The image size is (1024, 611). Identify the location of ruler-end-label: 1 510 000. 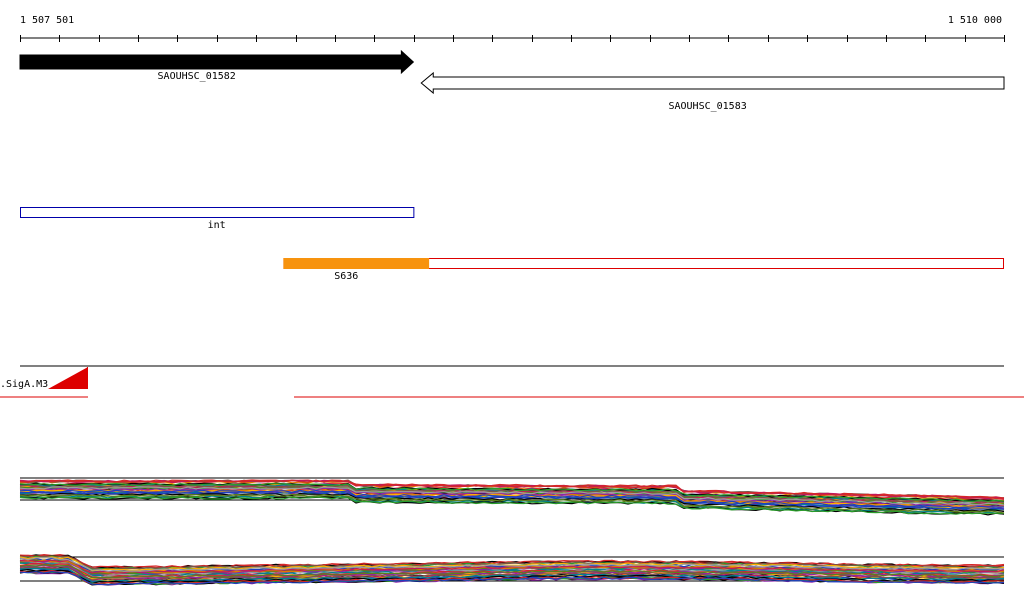
(975, 20).